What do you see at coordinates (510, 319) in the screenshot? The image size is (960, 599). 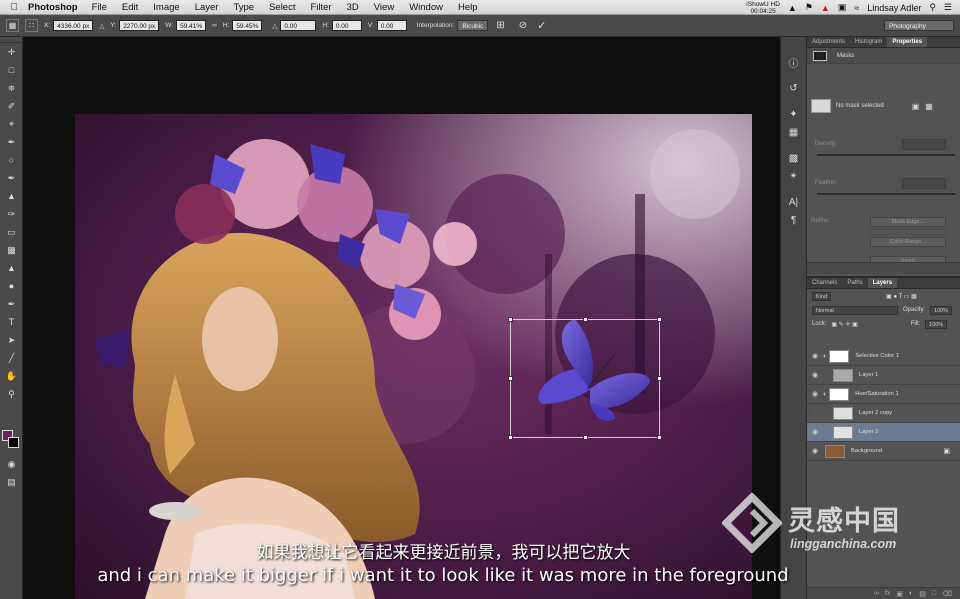 I see `handle-top-left` at bounding box center [510, 319].